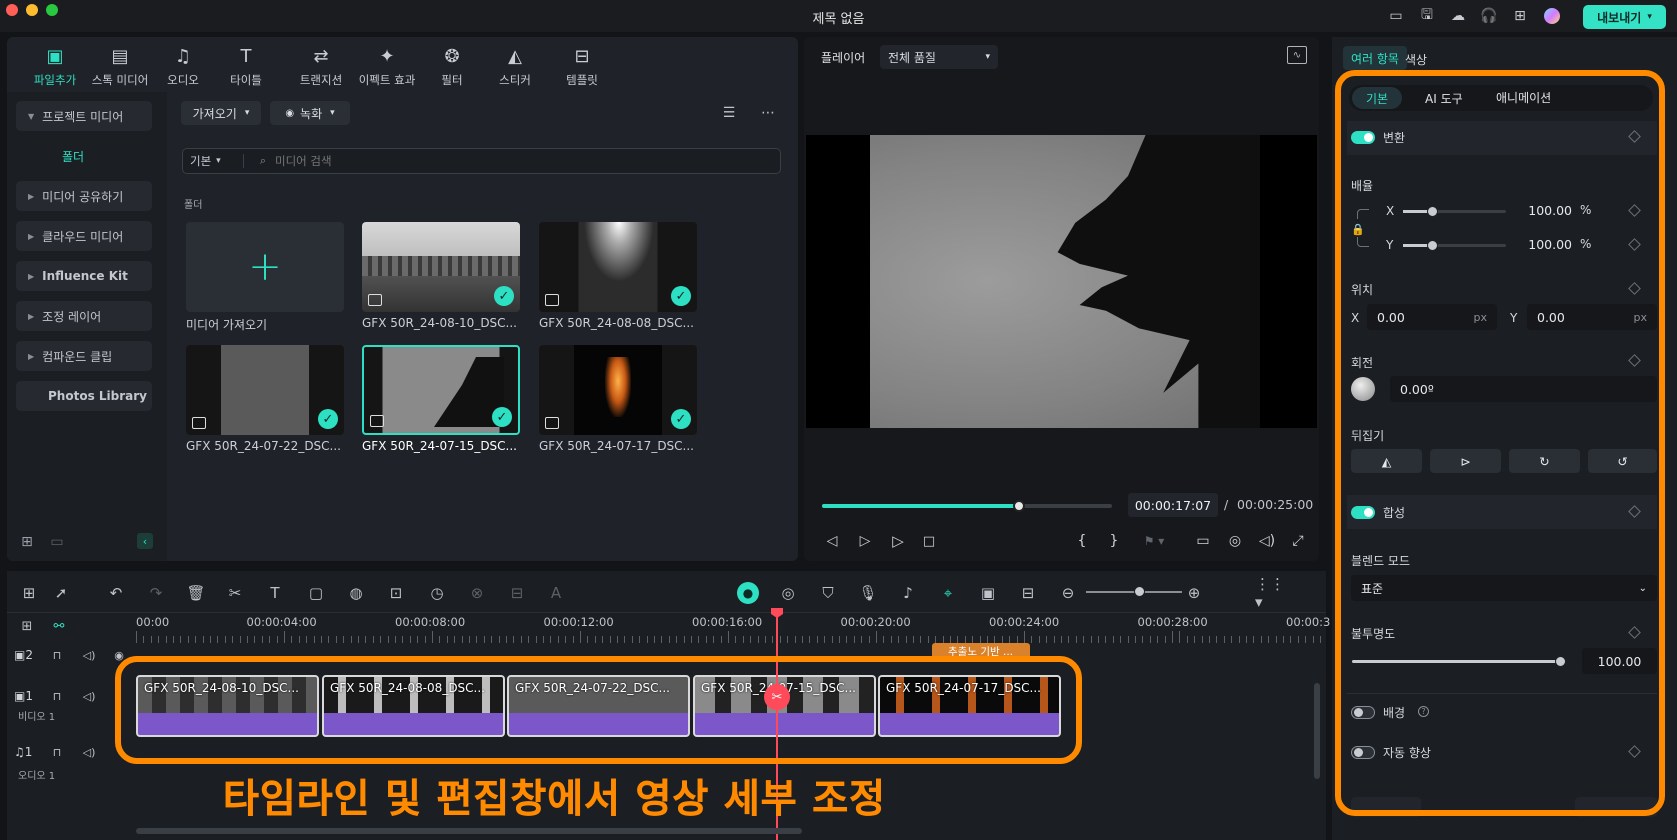 The width and height of the screenshot is (1677, 840). Describe the element at coordinates (84, 116) in the screenshot. I see `sidebar-project-media: ▼ 프로젝트 미디어` at that location.